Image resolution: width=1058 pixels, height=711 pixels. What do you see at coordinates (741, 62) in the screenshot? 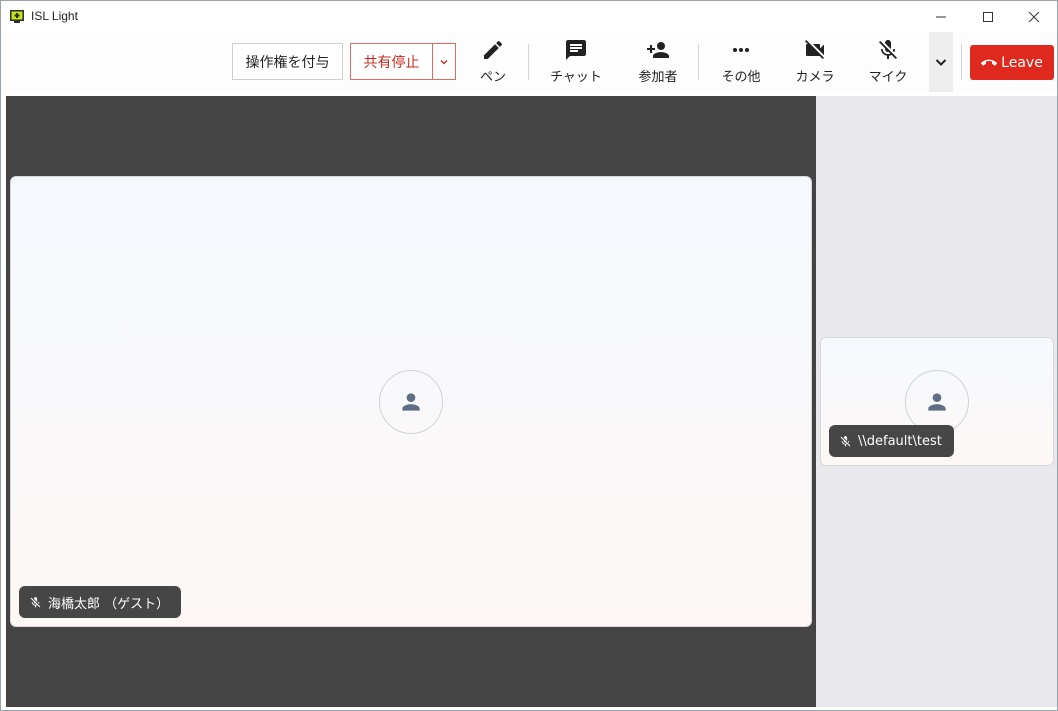
I see `more-button: その他` at bounding box center [741, 62].